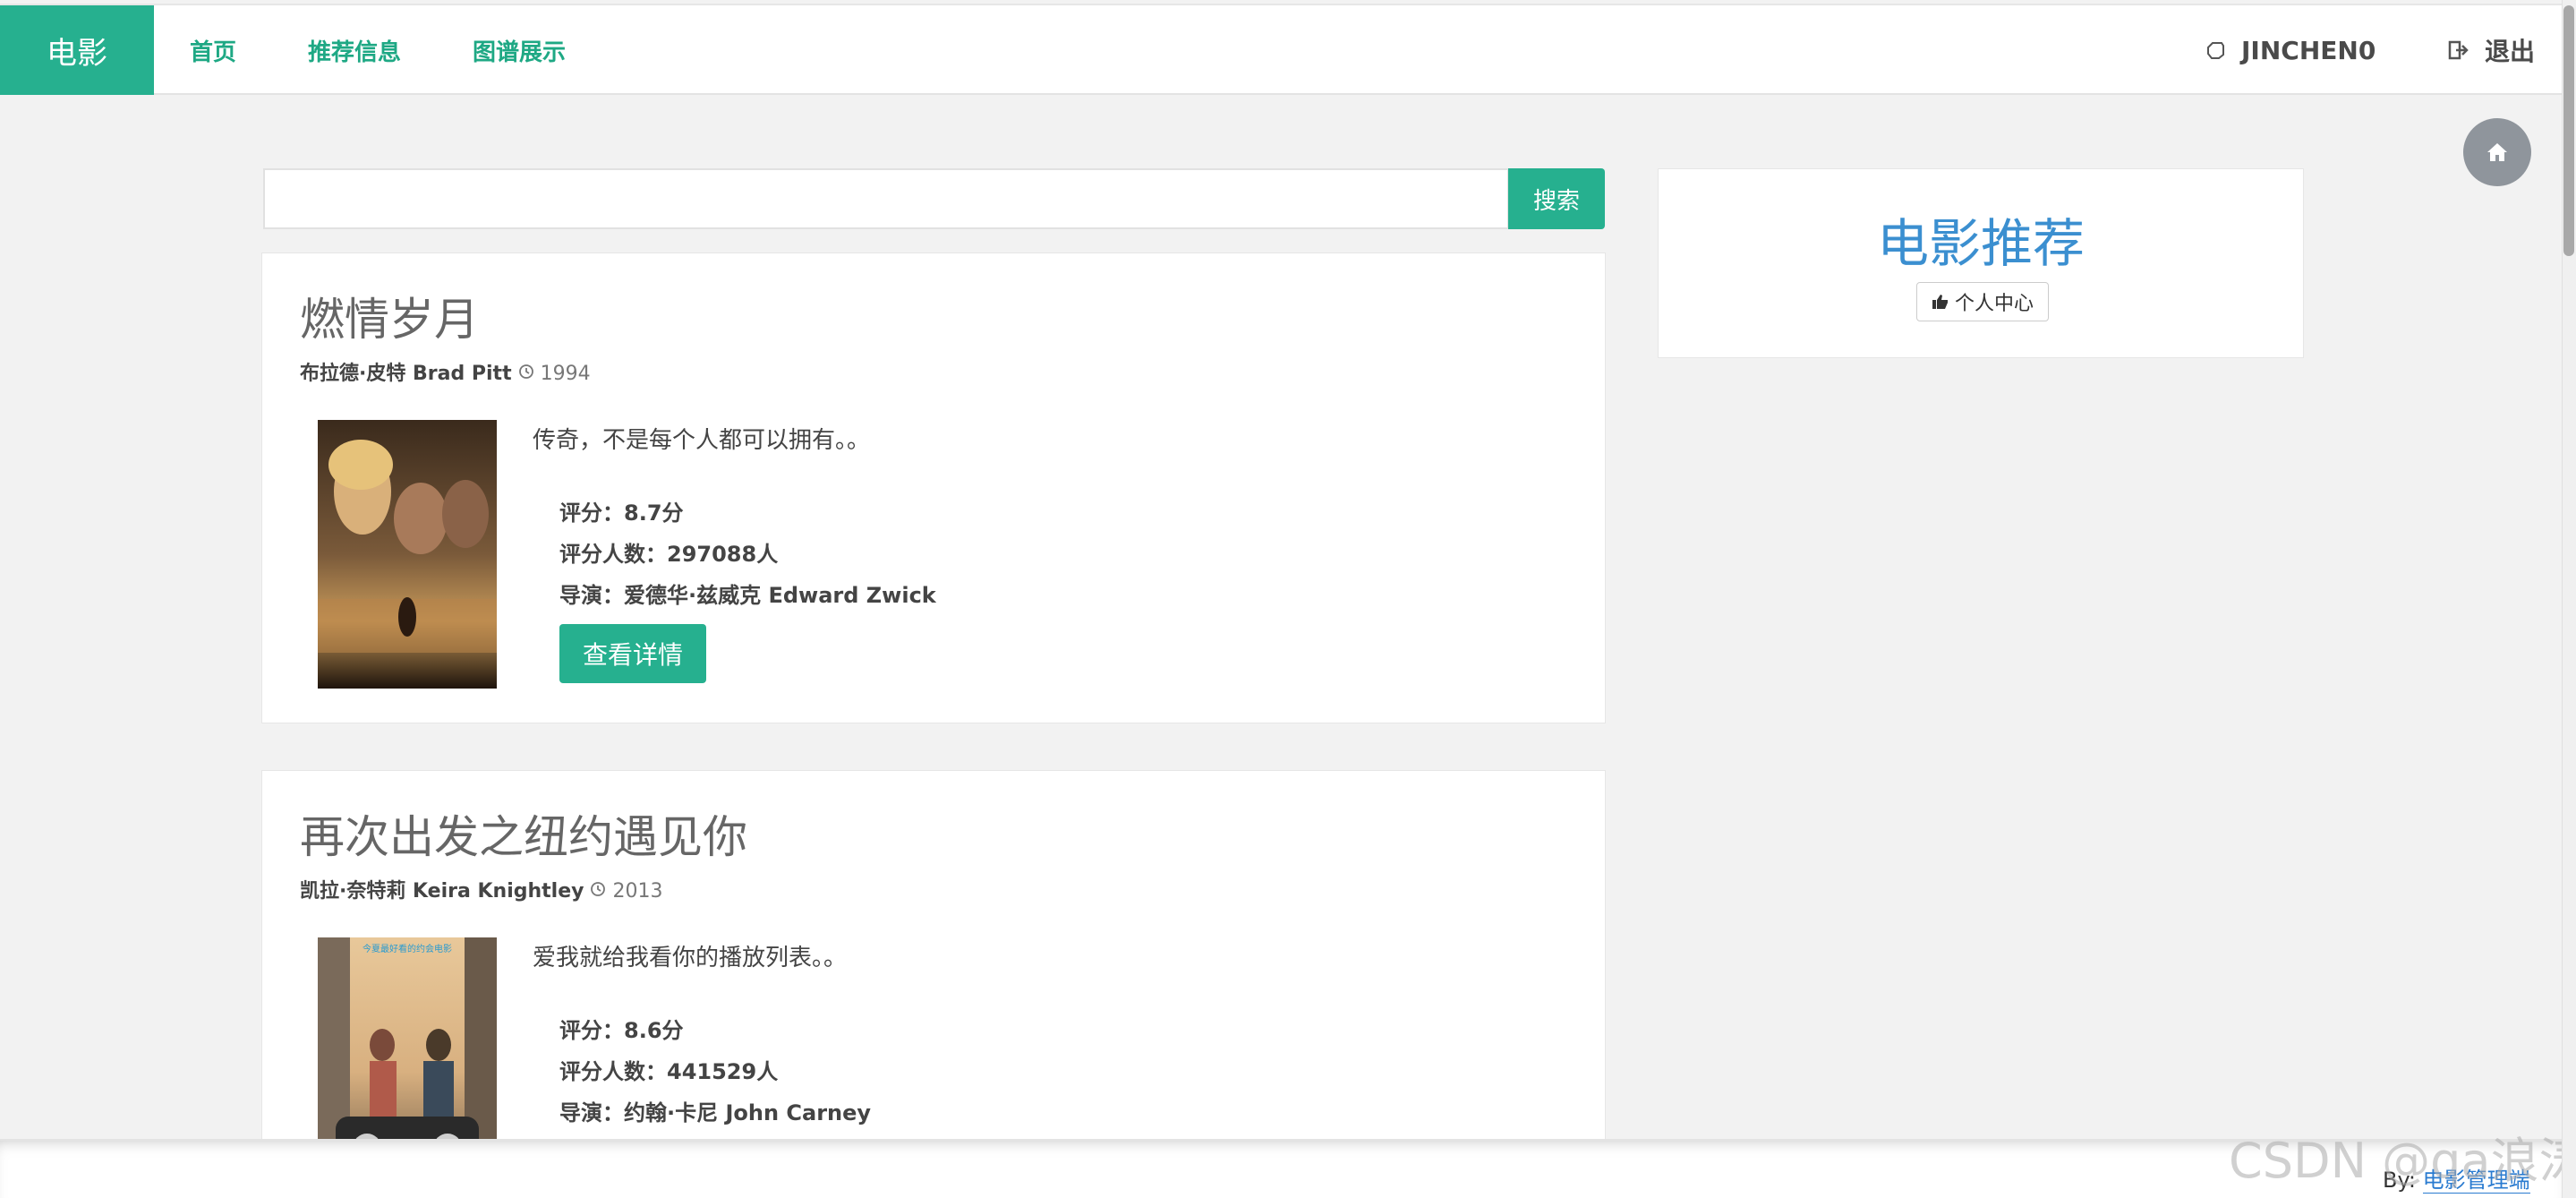 Image resolution: width=2576 pixels, height=1198 pixels. What do you see at coordinates (1281, 49) in the screenshot?
I see `top-navbar: 电影 首页 推荐信息 图谱展示 JINCHEN0 退出` at bounding box center [1281, 49].